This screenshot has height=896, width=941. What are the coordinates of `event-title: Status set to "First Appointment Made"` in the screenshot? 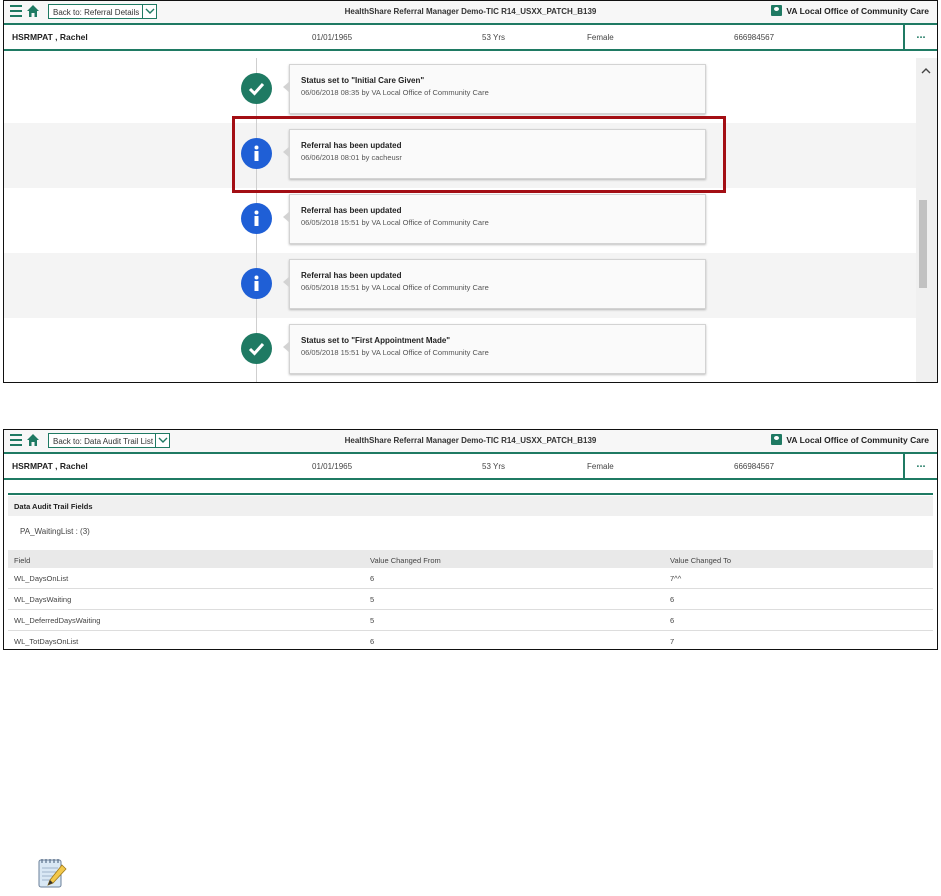 It's located at (376, 340).